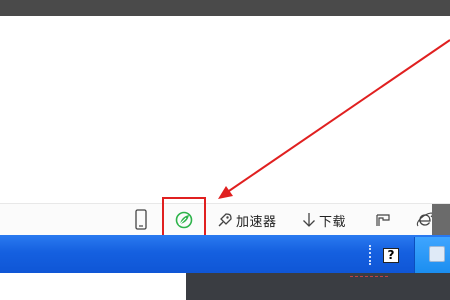 This screenshot has height=300, width=450. I want to click on help-icon: ?, so click(391, 255).